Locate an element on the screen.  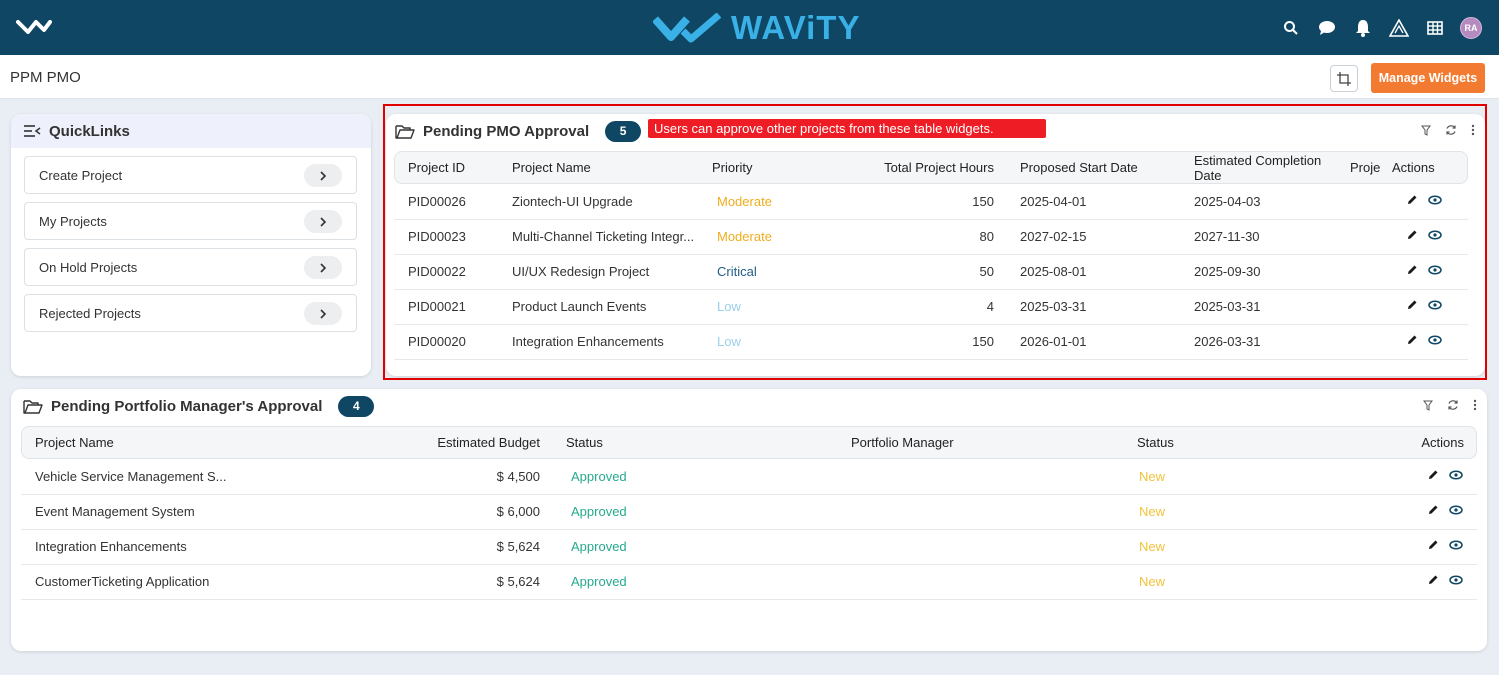
crop-button is located at coordinates (1344, 78).